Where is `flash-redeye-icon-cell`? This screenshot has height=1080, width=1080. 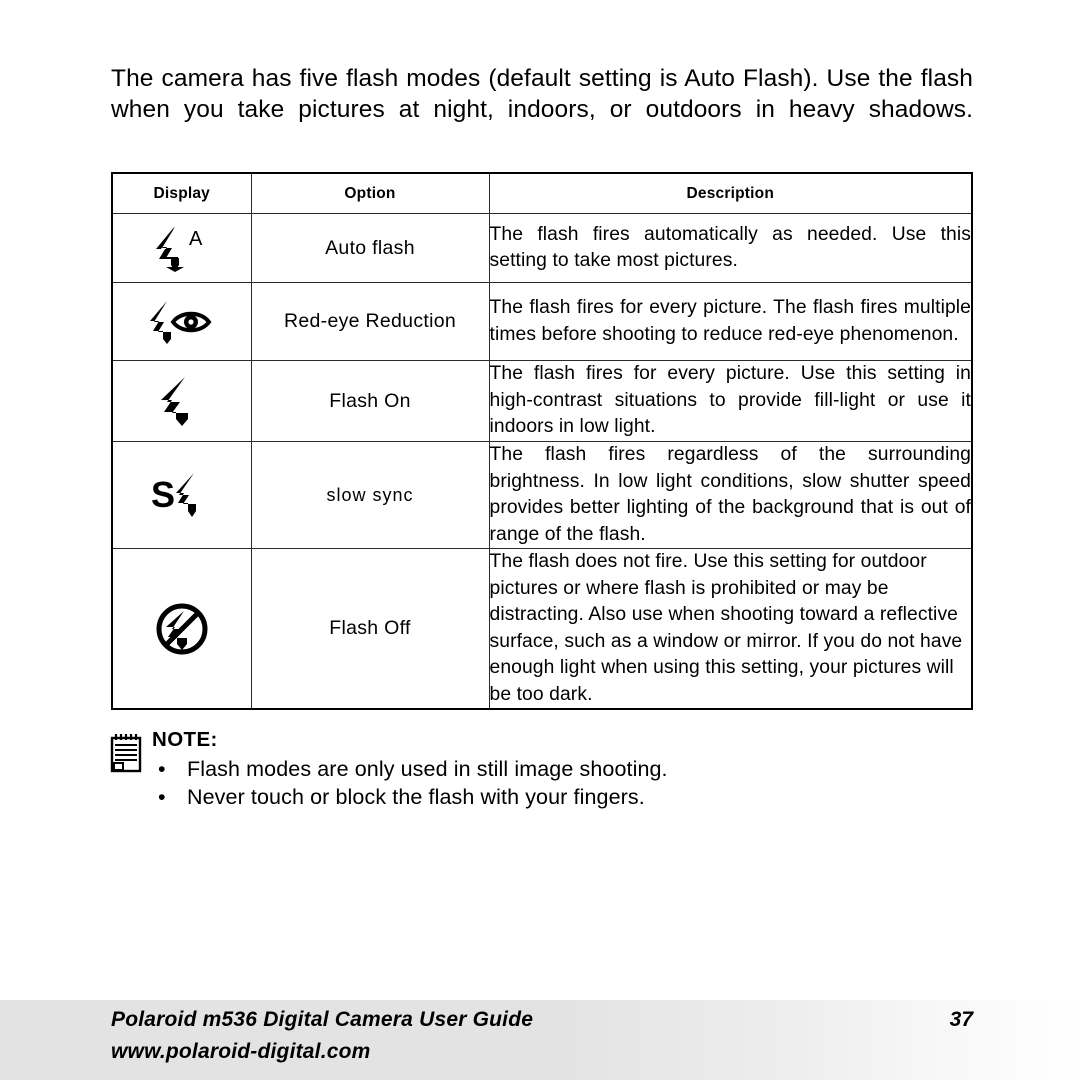
flash-redeye-icon-cell is located at coordinates (181, 321).